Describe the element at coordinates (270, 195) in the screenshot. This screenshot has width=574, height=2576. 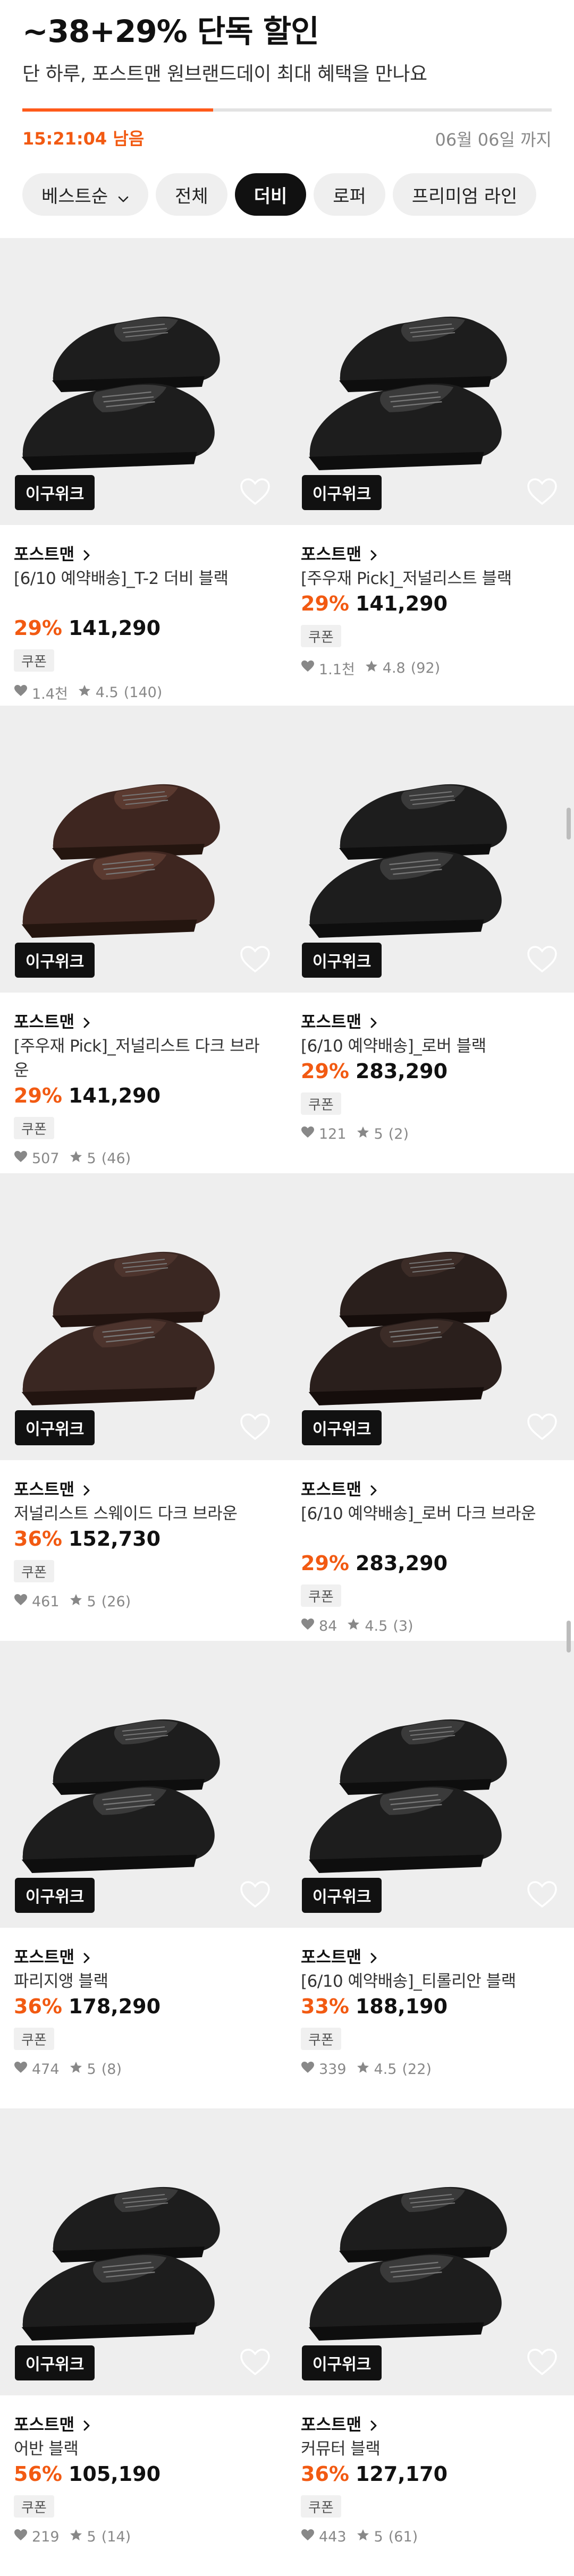
I see `filter-chip: 더비` at that location.